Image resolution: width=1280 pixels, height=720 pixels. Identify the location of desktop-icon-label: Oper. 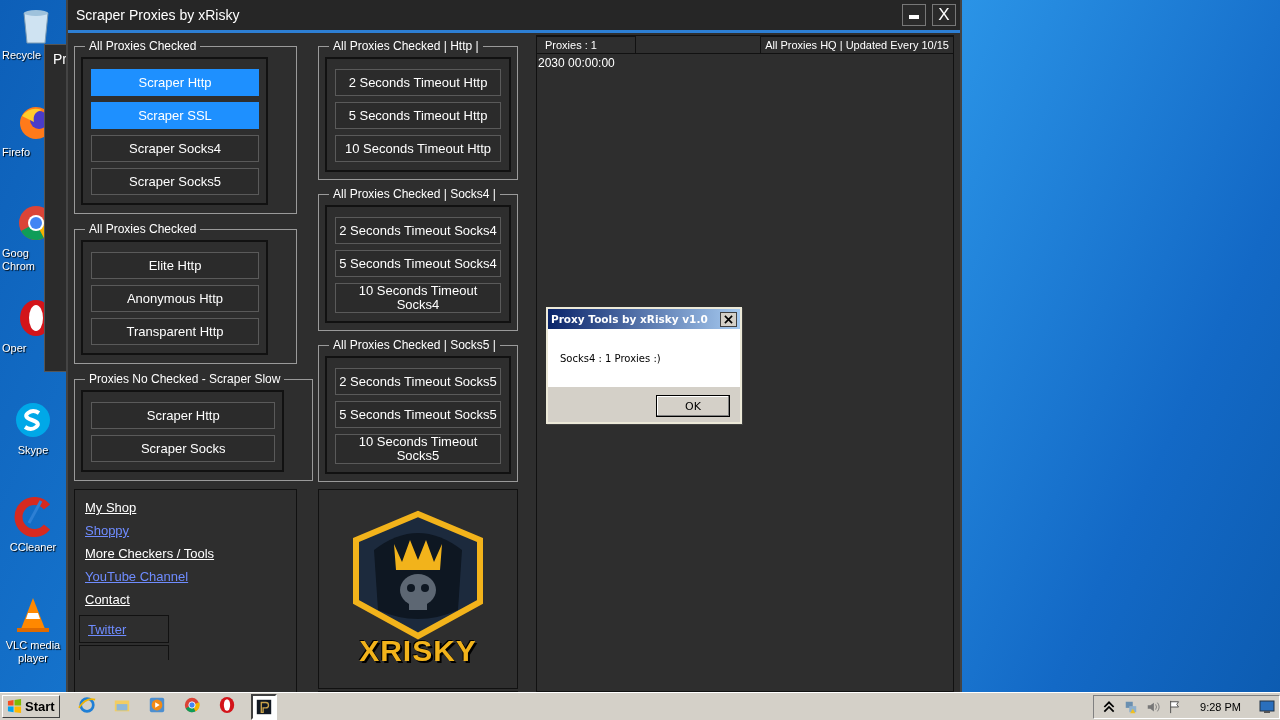
(13, 348).